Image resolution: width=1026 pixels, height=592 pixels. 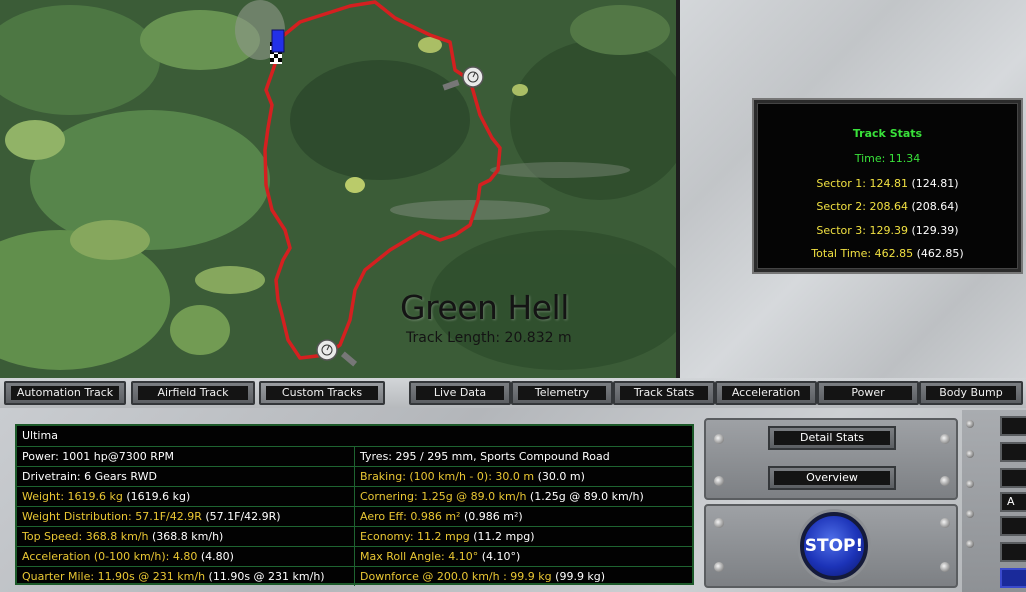 What do you see at coordinates (832, 438) in the screenshot?
I see `detail-stats-button: Detail Stats` at bounding box center [832, 438].